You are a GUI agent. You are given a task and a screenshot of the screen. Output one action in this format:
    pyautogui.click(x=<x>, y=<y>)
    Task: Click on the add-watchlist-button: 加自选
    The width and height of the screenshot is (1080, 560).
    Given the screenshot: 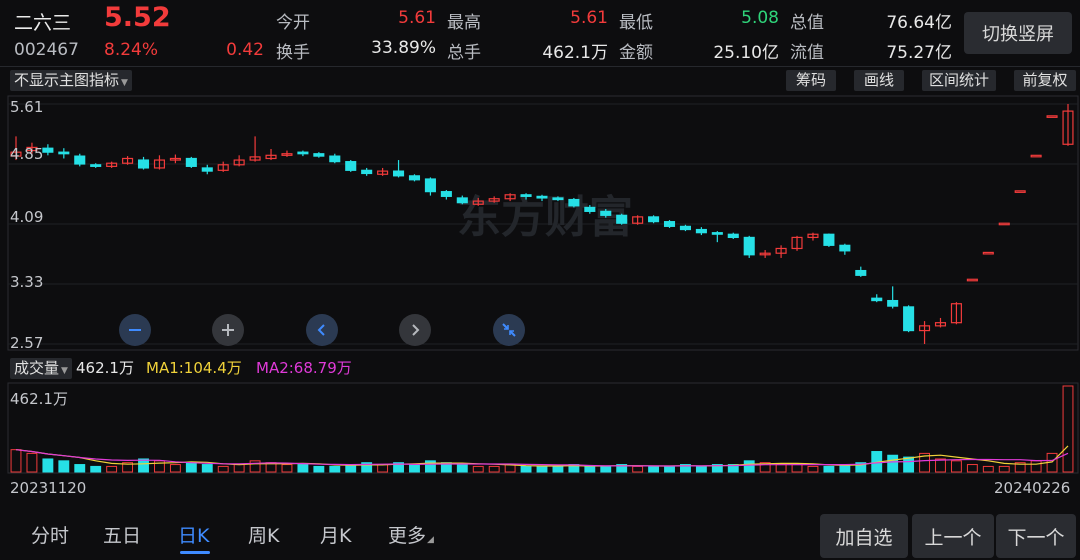 What is the action you would take?
    pyautogui.click(x=864, y=536)
    